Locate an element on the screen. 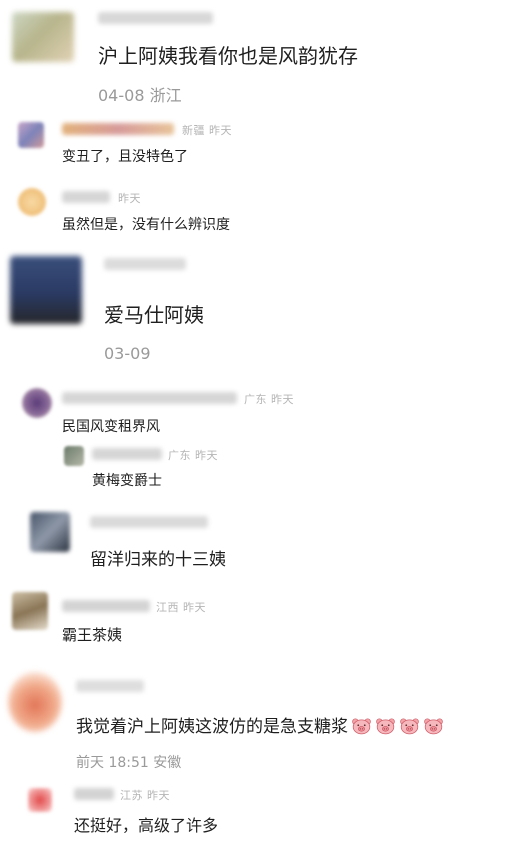  comment-meta: 04-08 浙江 is located at coordinates (140, 94).